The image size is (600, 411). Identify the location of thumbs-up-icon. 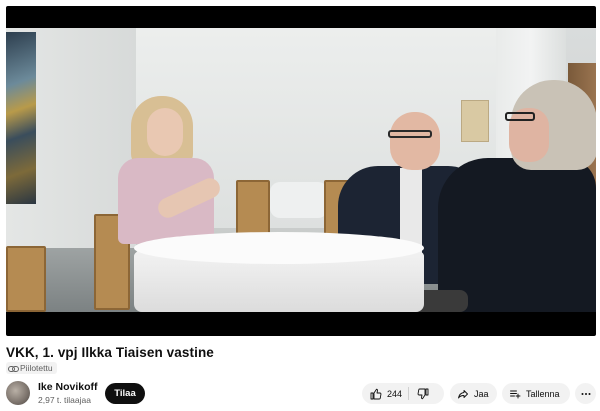
(376, 394).